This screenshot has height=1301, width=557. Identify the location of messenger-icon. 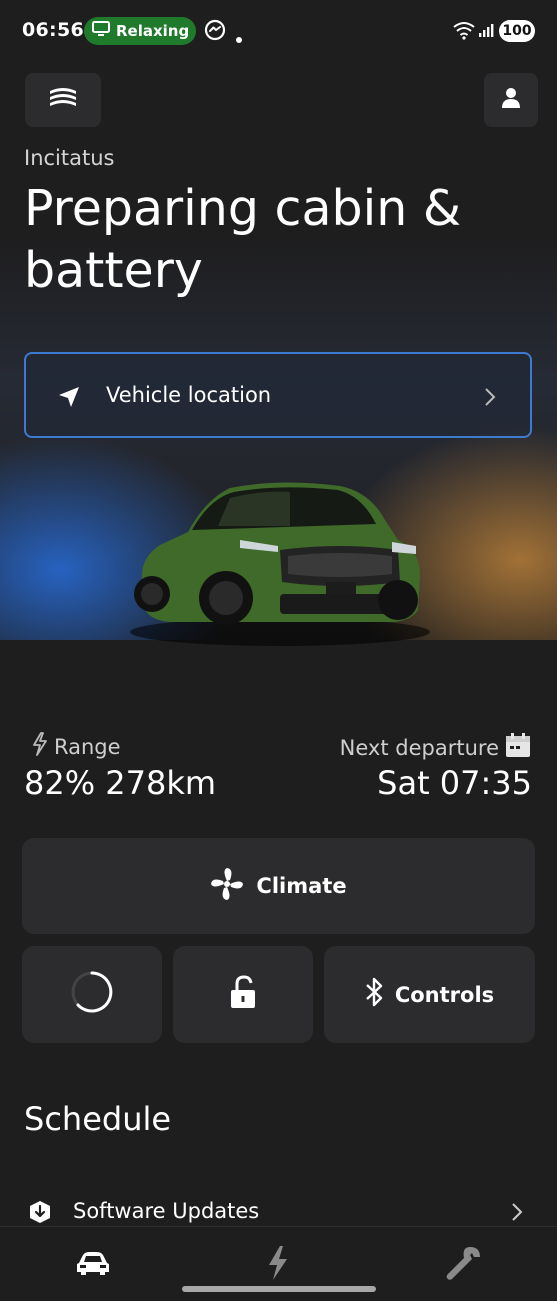
(215, 32).